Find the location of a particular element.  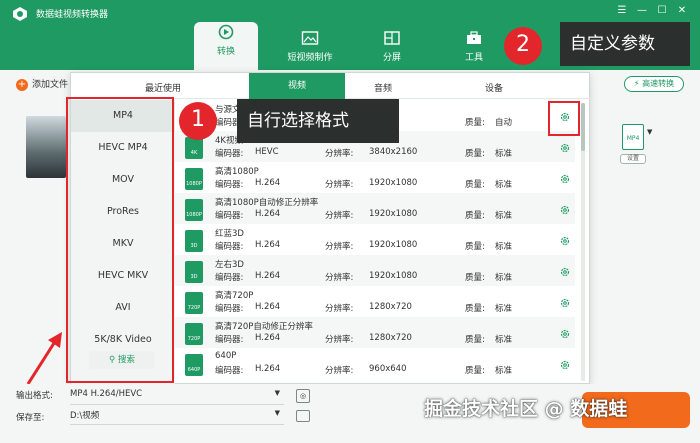

toolbox-icon is located at coordinates (474, 37).